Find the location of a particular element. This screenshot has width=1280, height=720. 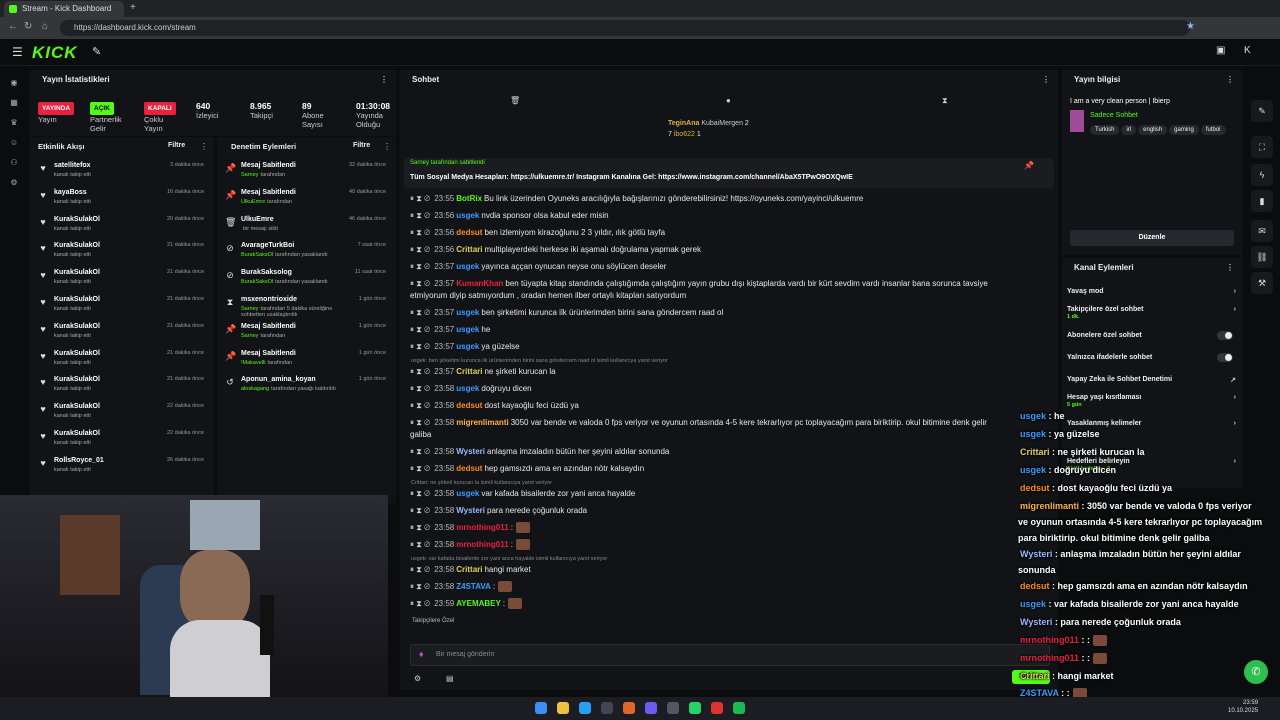

moderation-target: BurakSaksolog is located at coordinates (266, 272).